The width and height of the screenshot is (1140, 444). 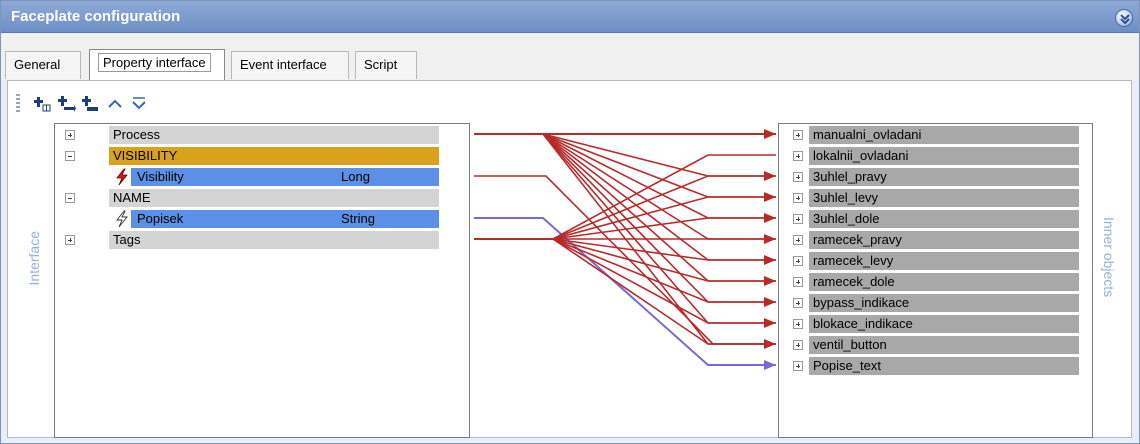 I want to click on tab-general: General, so click(x=43, y=65).